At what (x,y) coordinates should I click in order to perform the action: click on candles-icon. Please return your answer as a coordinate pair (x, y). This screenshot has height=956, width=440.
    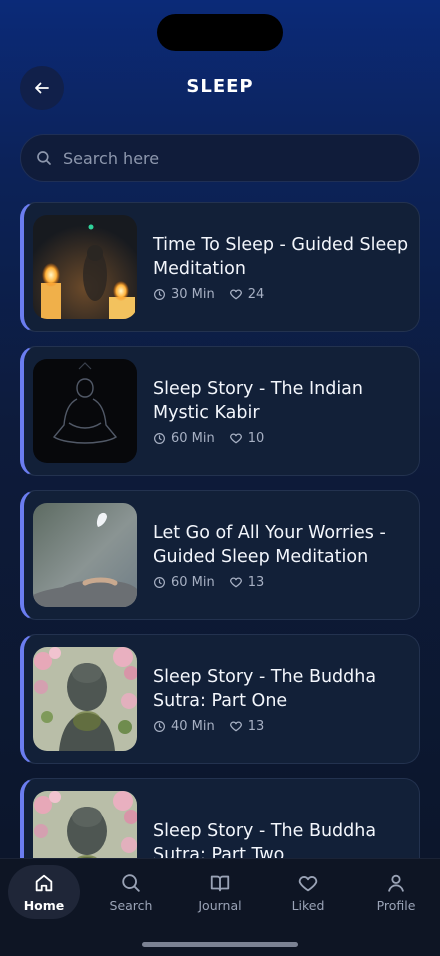
    Looking at the image, I should click on (85, 267).